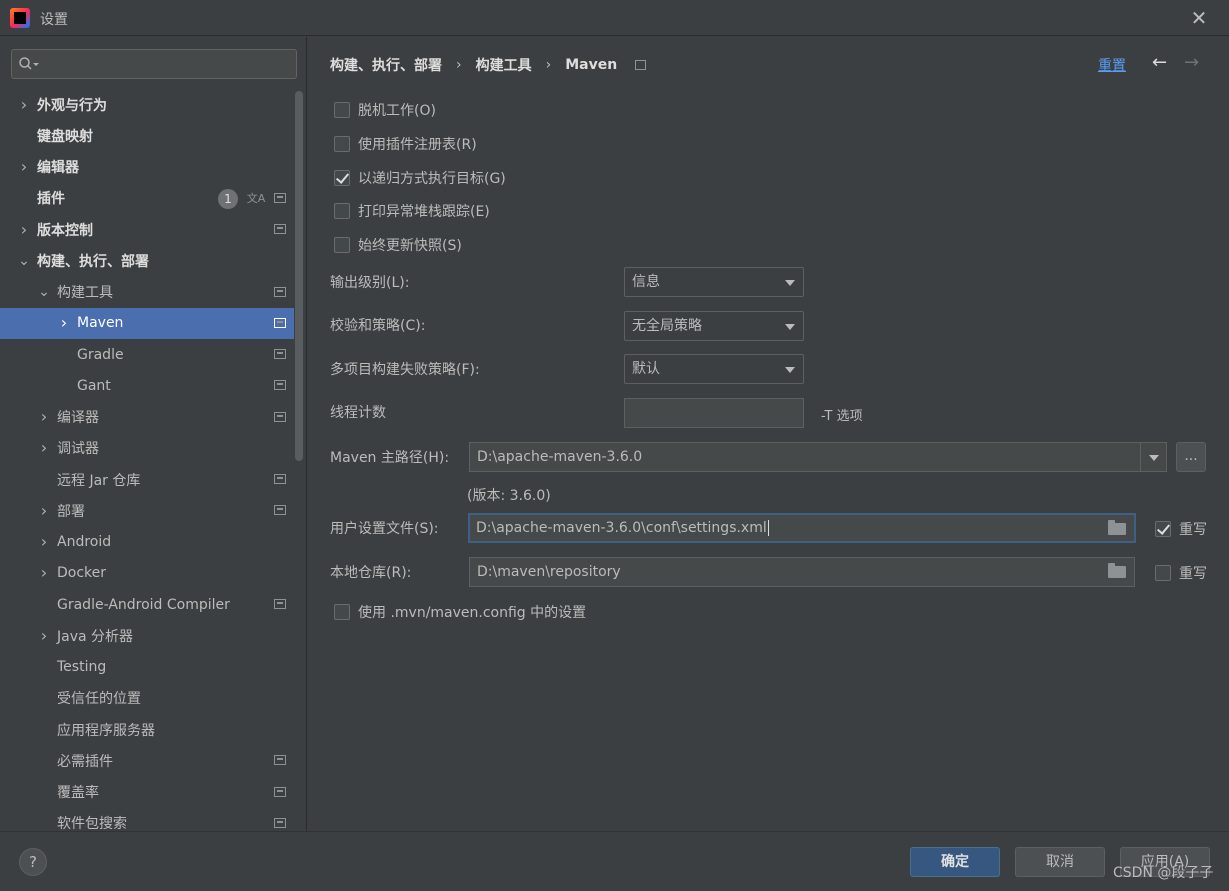  I want to click on local-repo-override-row: 重写, so click(1181, 573).